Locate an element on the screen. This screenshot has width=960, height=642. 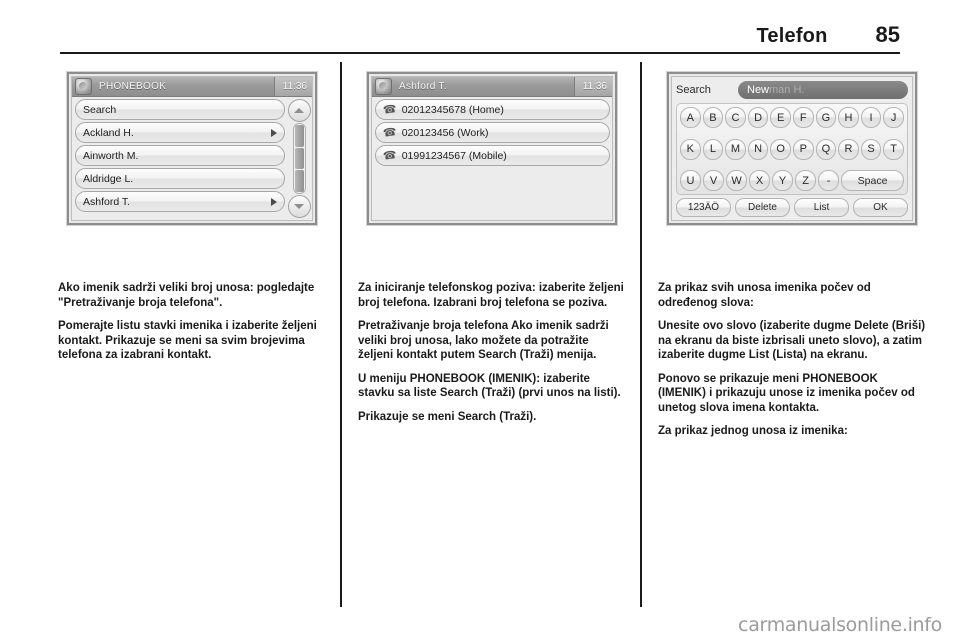
ok-button: OK is located at coordinates (880, 207).